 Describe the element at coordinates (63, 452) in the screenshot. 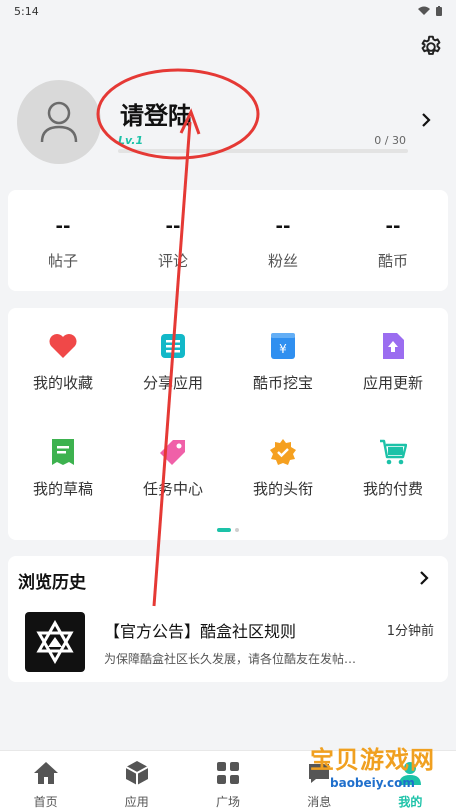

I see `draft-icon` at that location.